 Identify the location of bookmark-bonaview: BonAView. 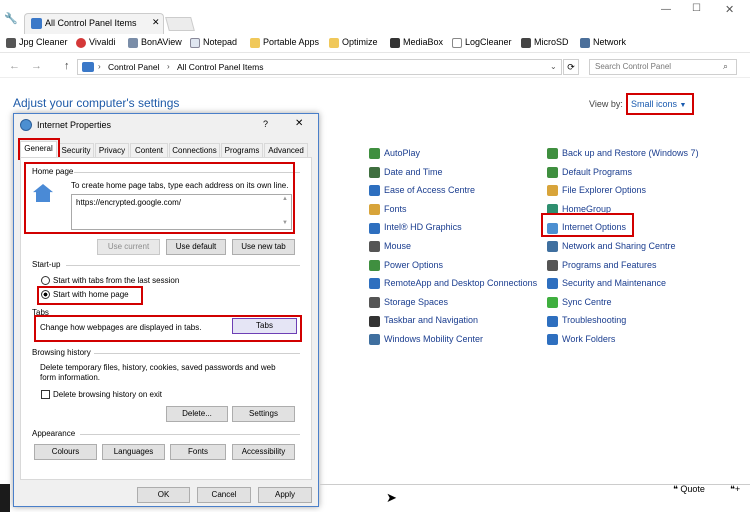
(155, 42).